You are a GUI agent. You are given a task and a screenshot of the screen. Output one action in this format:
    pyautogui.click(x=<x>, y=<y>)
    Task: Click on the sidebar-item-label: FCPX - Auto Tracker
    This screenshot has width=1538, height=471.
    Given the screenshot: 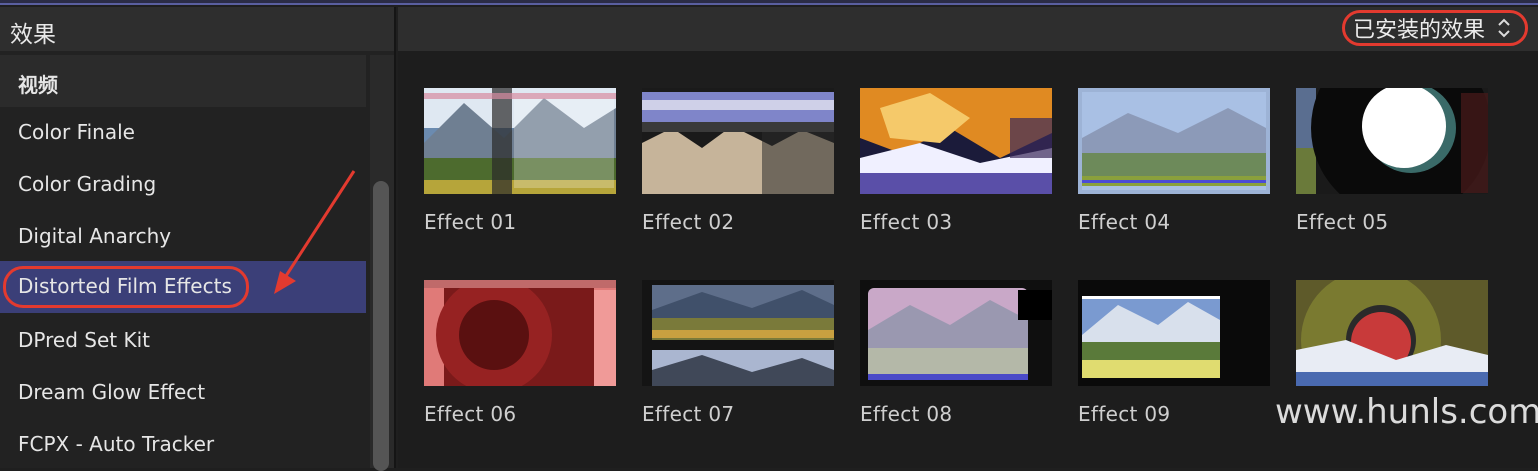 What is the action you would take?
    pyautogui.click(x=116, y=444)
    